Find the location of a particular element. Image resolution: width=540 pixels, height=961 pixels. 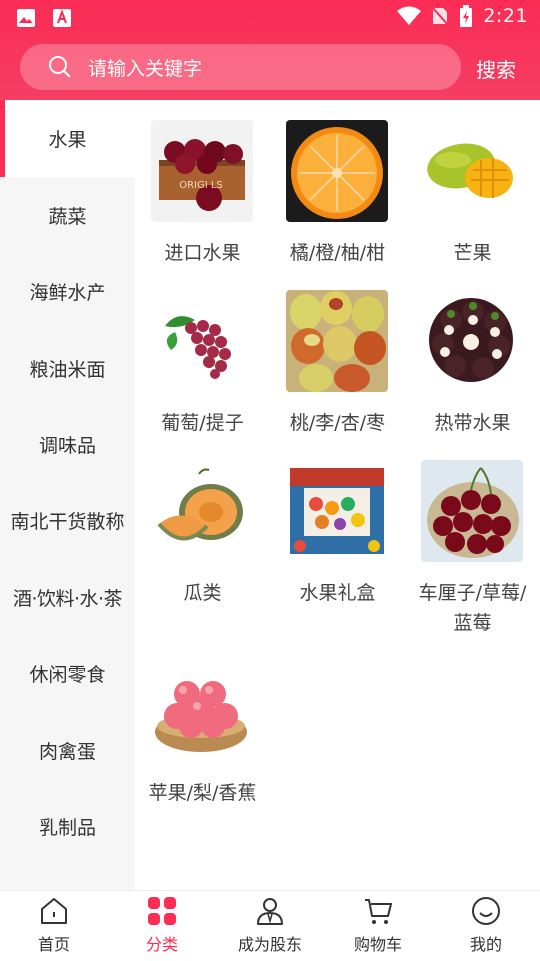

subcategory-label: 葡萄/提子 is located at coordinates (202, 423).